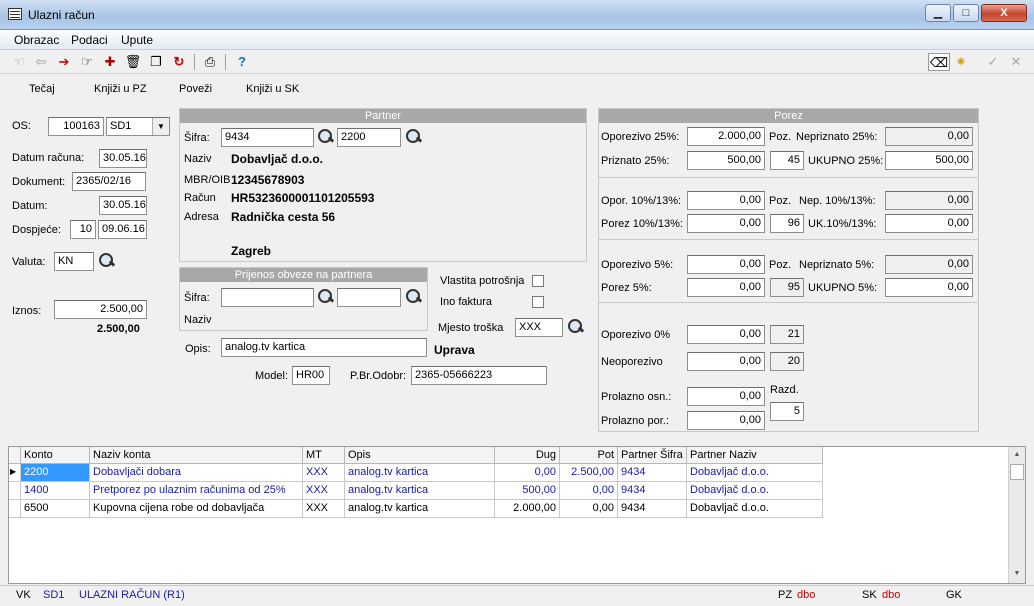  What do you see at coordinates (369, 297) in the screenshot?
I see `prijenos-sifra2-input` at bounding box center [369, 297].